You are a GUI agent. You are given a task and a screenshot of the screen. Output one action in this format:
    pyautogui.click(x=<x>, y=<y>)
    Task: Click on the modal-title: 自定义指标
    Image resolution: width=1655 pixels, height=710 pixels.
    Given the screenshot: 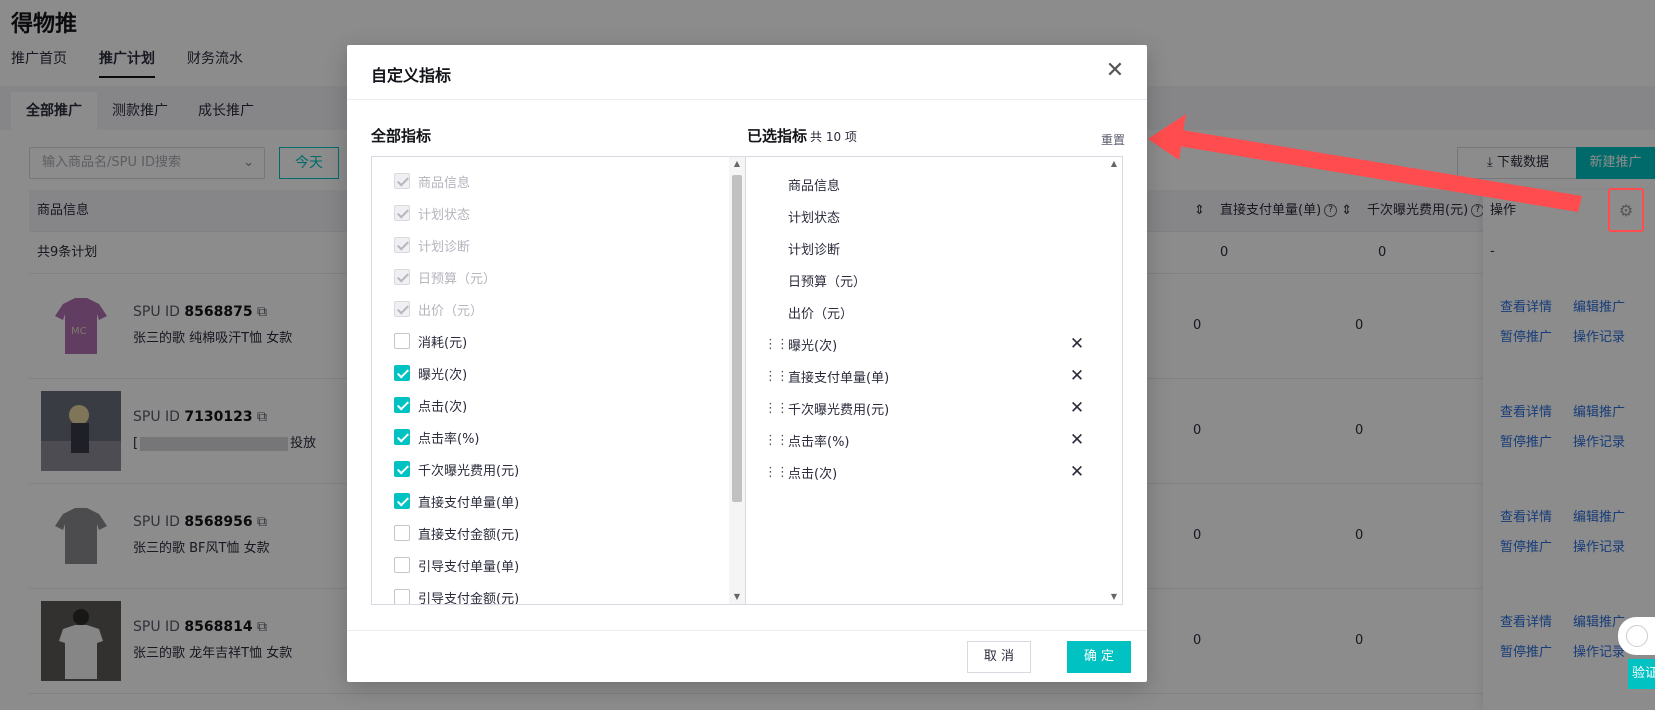 What is the action you would take?
    pyautogui.click(x=411, y=75)
    